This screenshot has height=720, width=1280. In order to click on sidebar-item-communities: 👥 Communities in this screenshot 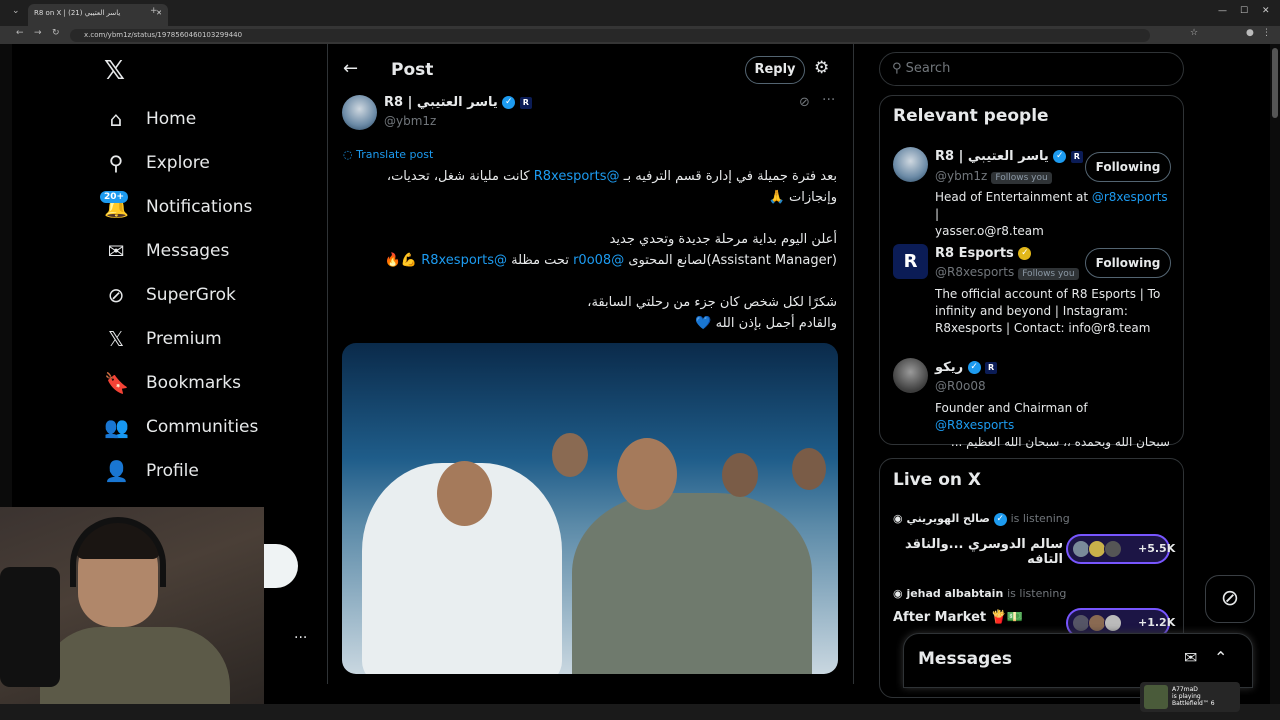, I will do `click(181, 427)`.